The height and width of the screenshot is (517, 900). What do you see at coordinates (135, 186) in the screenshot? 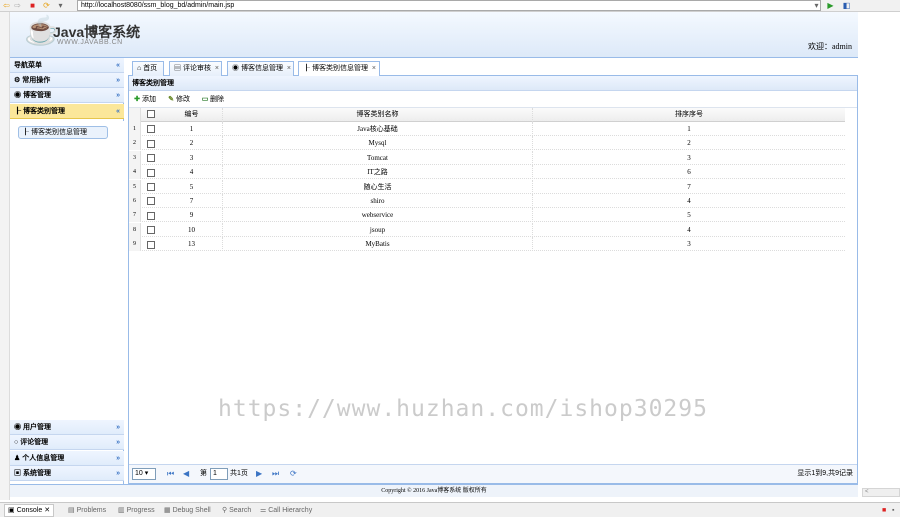
I see `row-number: 5` at bounding box center [135, 186].